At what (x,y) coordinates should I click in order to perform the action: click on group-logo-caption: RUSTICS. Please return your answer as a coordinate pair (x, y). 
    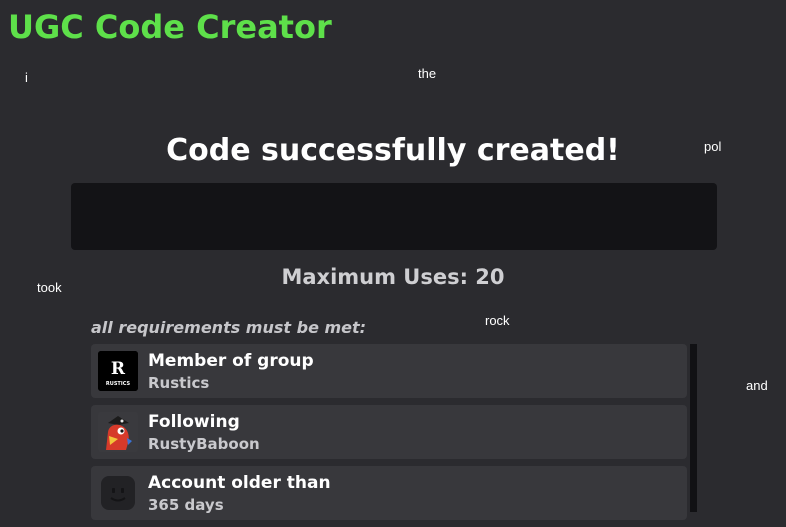
    Looking at the image, I should click on (118, 384).